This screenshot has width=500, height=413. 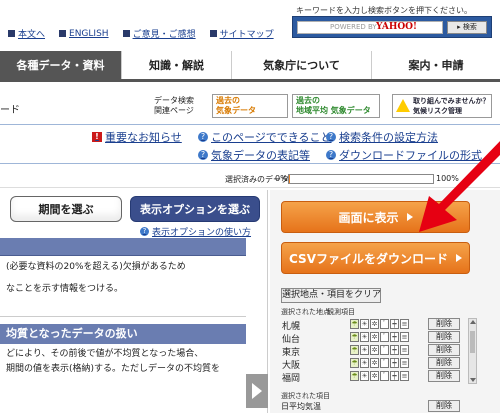 I want to click on climate-risk-banner: 取り組んでみませんか？ 気候リスク管理, so click(x=442, y=106).